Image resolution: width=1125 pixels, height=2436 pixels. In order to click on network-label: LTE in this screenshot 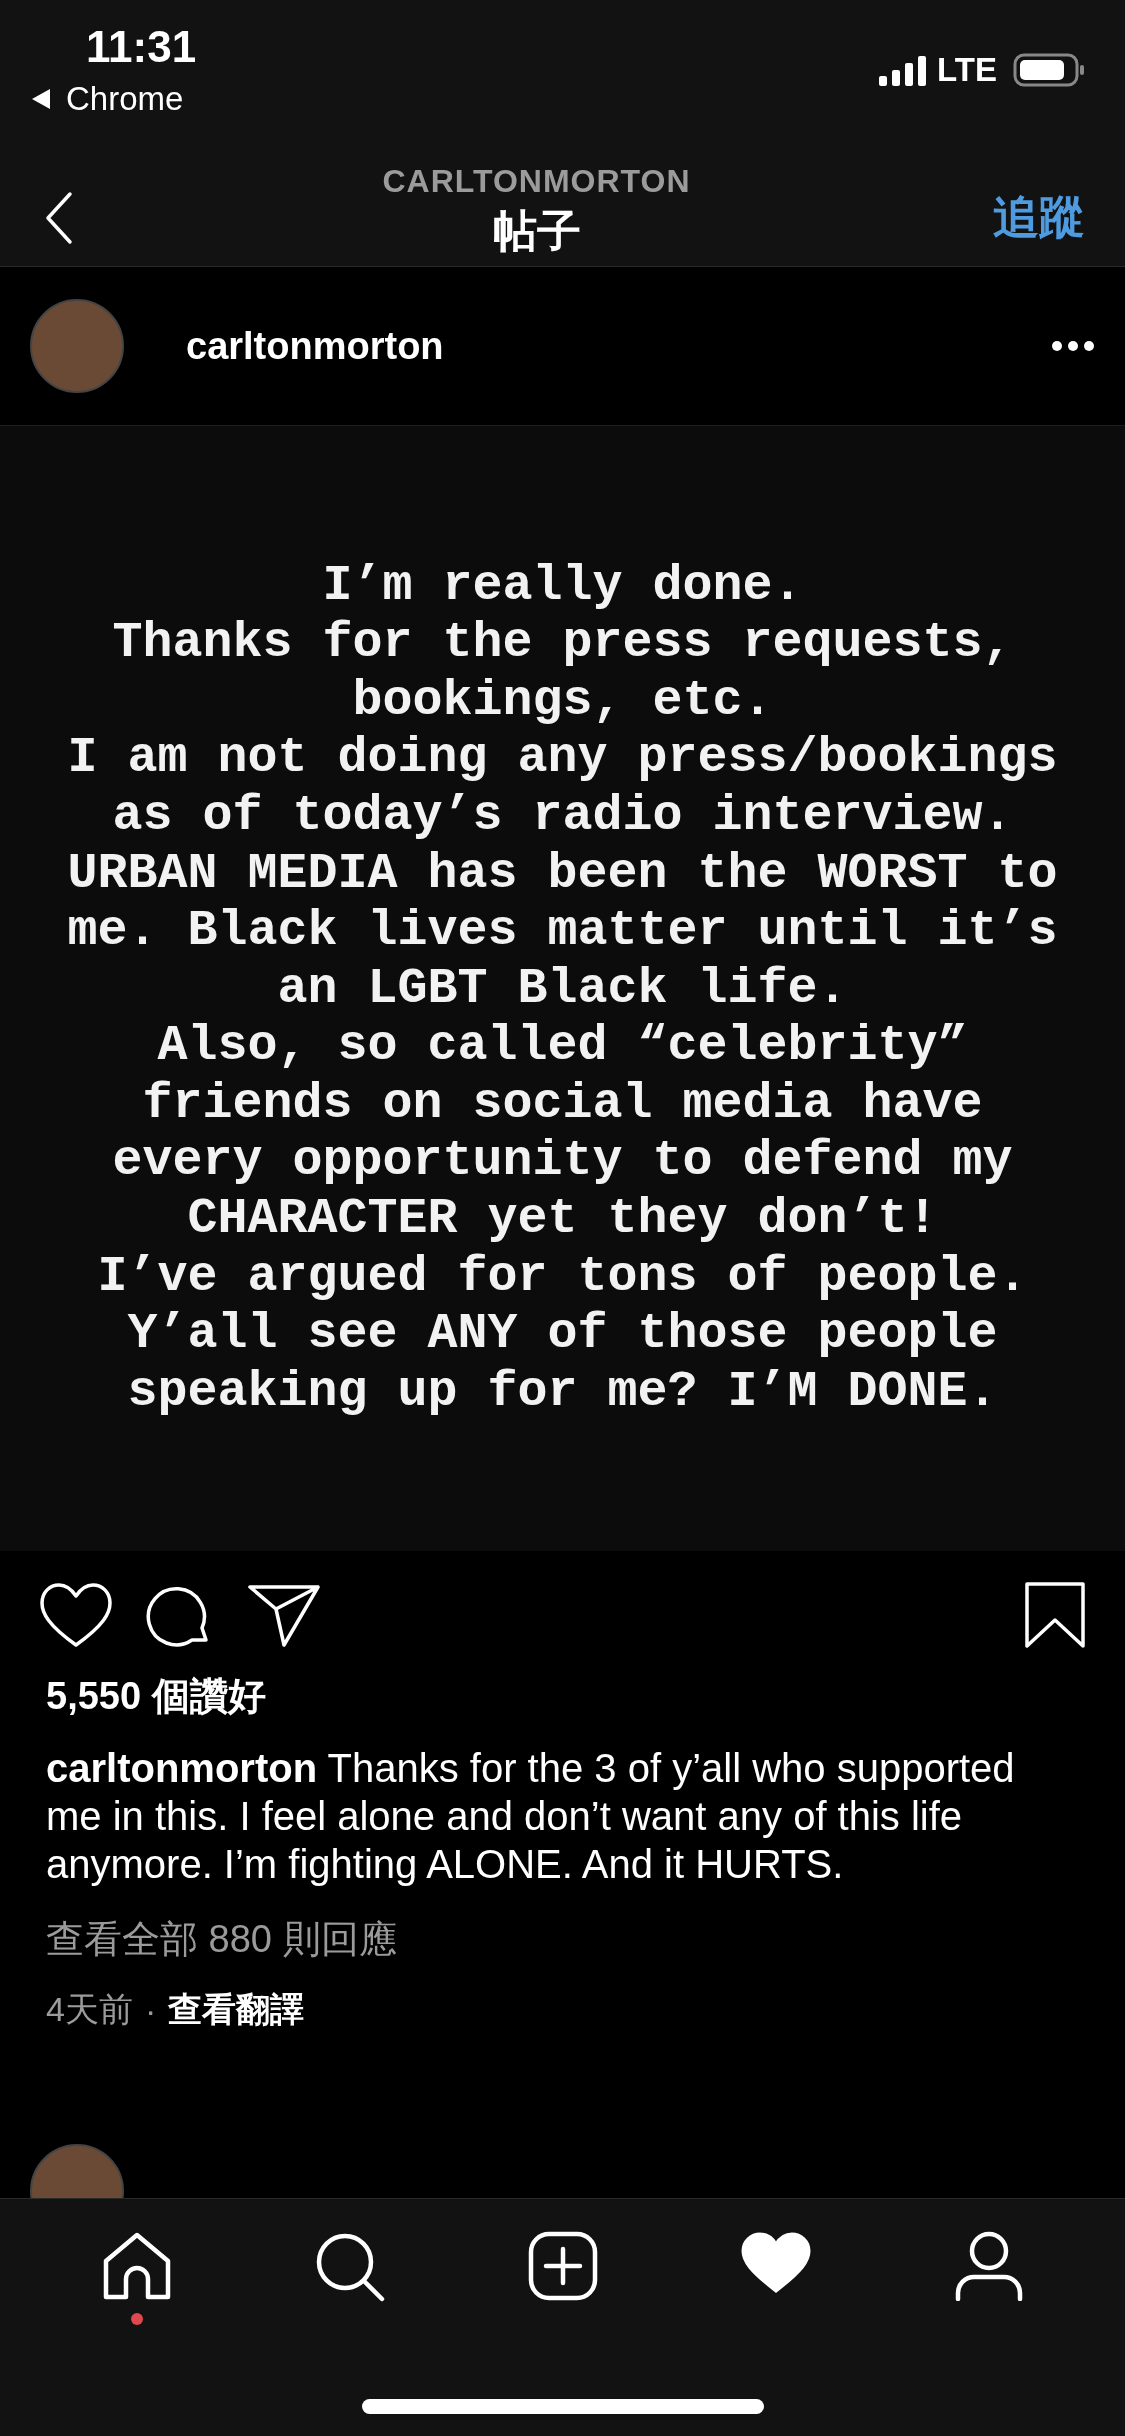, I will do `click(967, 70)`.